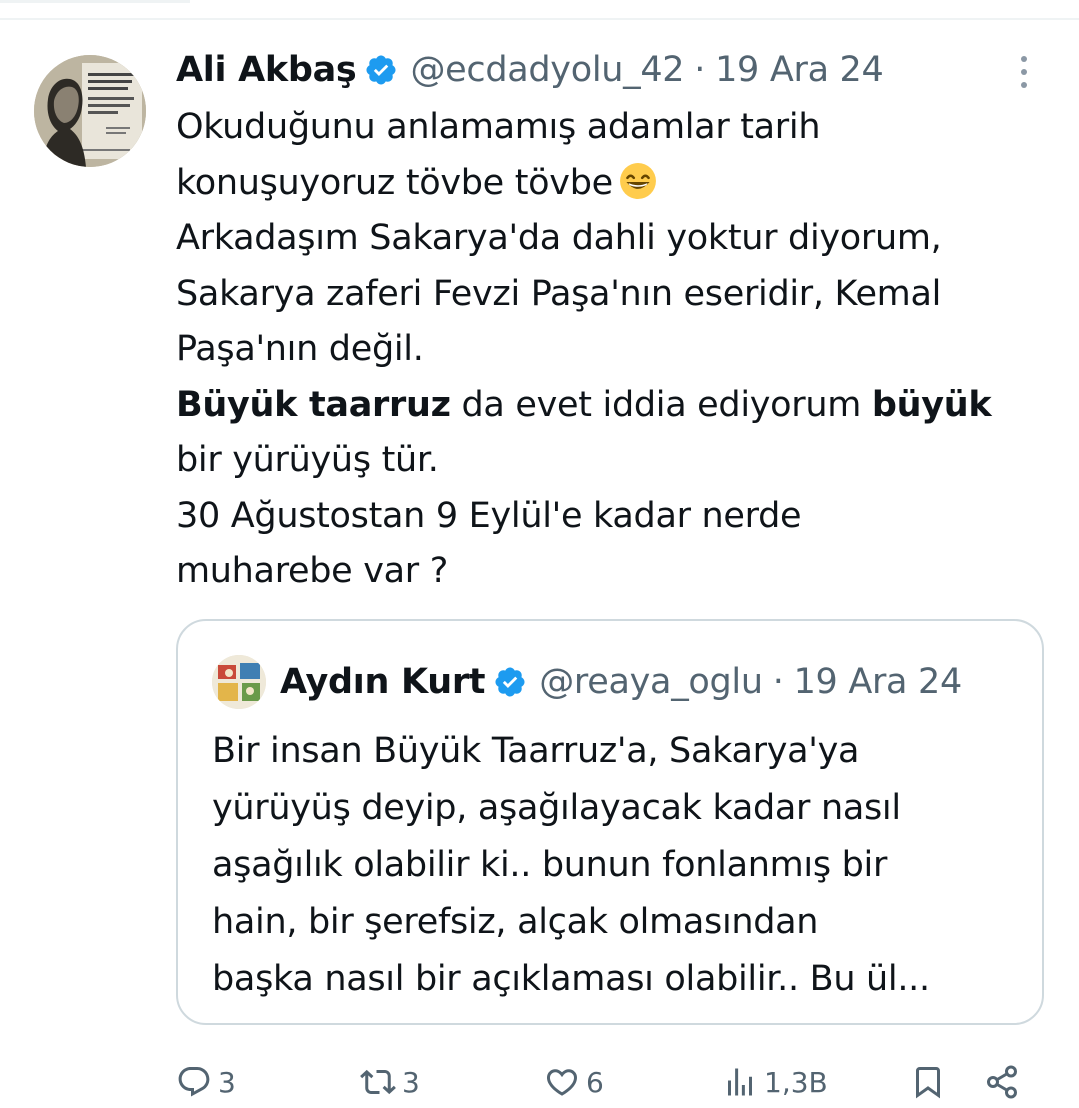 This screenshot has width=1079, height=1108. Describe the element at coordinates (394, 182) in the screenshot. I see `tweet-text-segment: konuşuyoruz tövbe tövbe` at that location.